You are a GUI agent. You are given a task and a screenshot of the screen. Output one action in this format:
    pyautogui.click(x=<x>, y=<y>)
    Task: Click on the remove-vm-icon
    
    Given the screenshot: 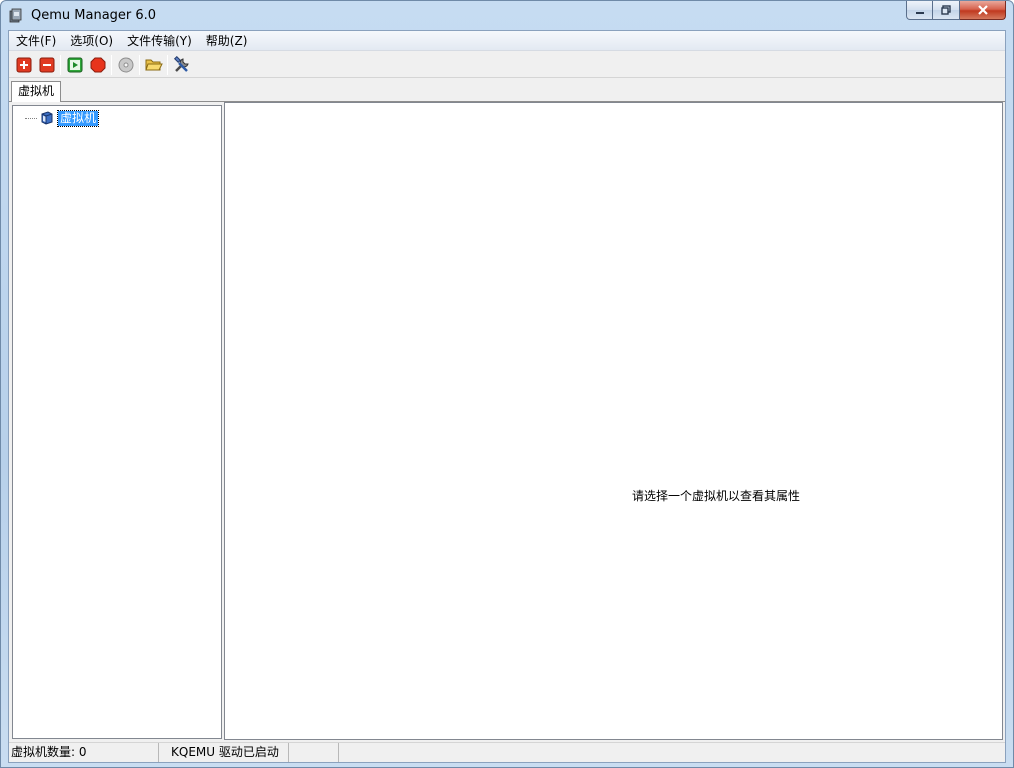 What is the action you would take?
    pyautogui.click(x=46, y=64)
    